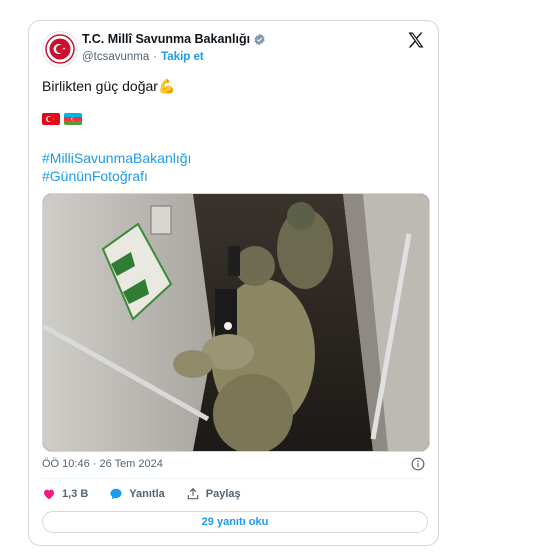  What do you see at coordinates (166, 39) in the screenshot?
I see `author-name: T.C. Millî Savunma Bakanlığı` at bounding box center [166, 39].